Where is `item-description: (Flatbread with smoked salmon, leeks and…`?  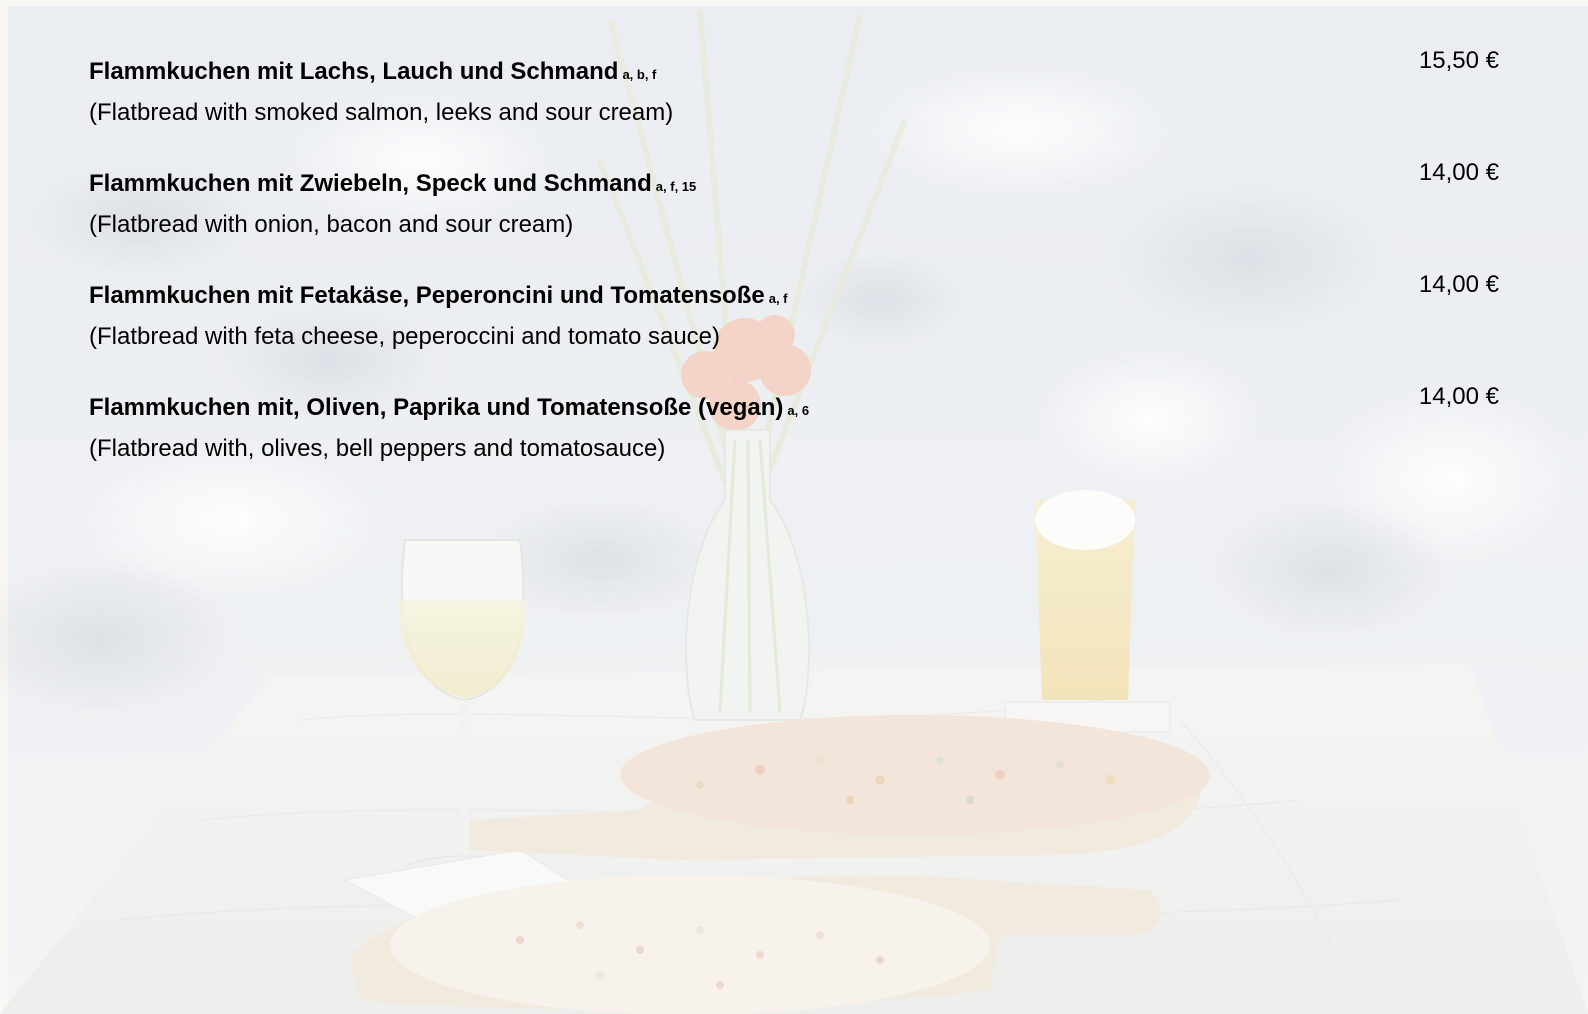
item-description: (Flatbread with smoked salmon, leeks and… is located at coordinates (381, 112).